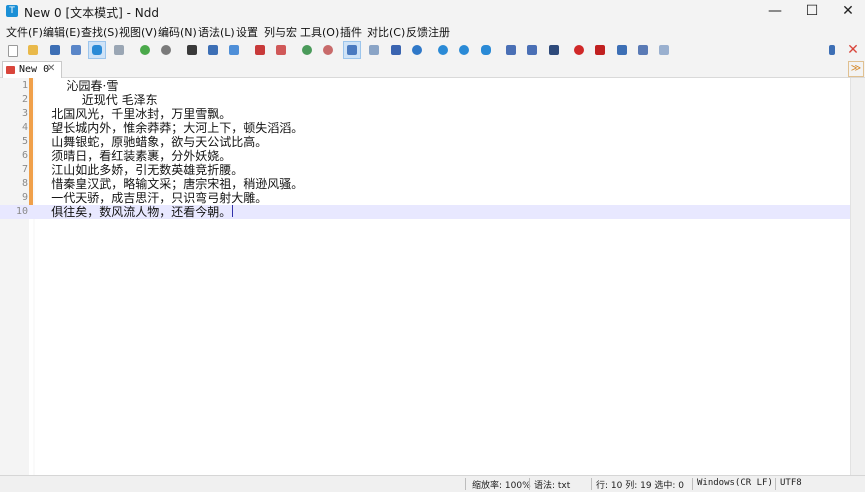  What do you see at coordinates (735, 483) in the screenshot?
I see `eol-status: Windows(CR LF)` at bounding box center [735, 483].